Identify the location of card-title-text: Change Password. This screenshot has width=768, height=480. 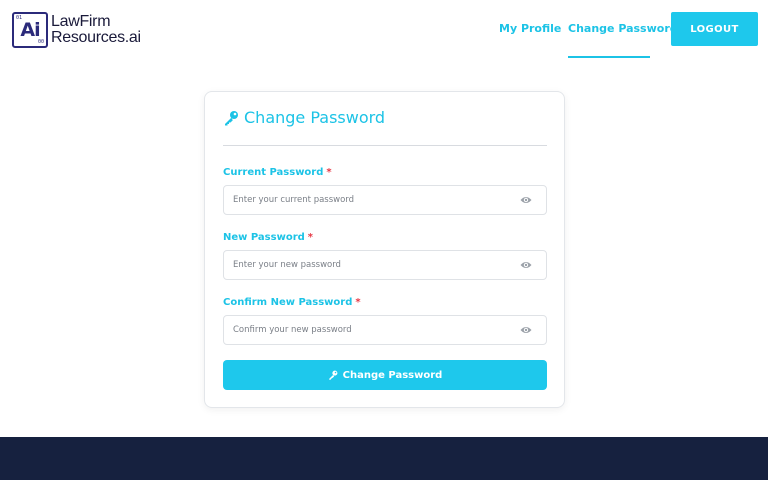
(315, 117).